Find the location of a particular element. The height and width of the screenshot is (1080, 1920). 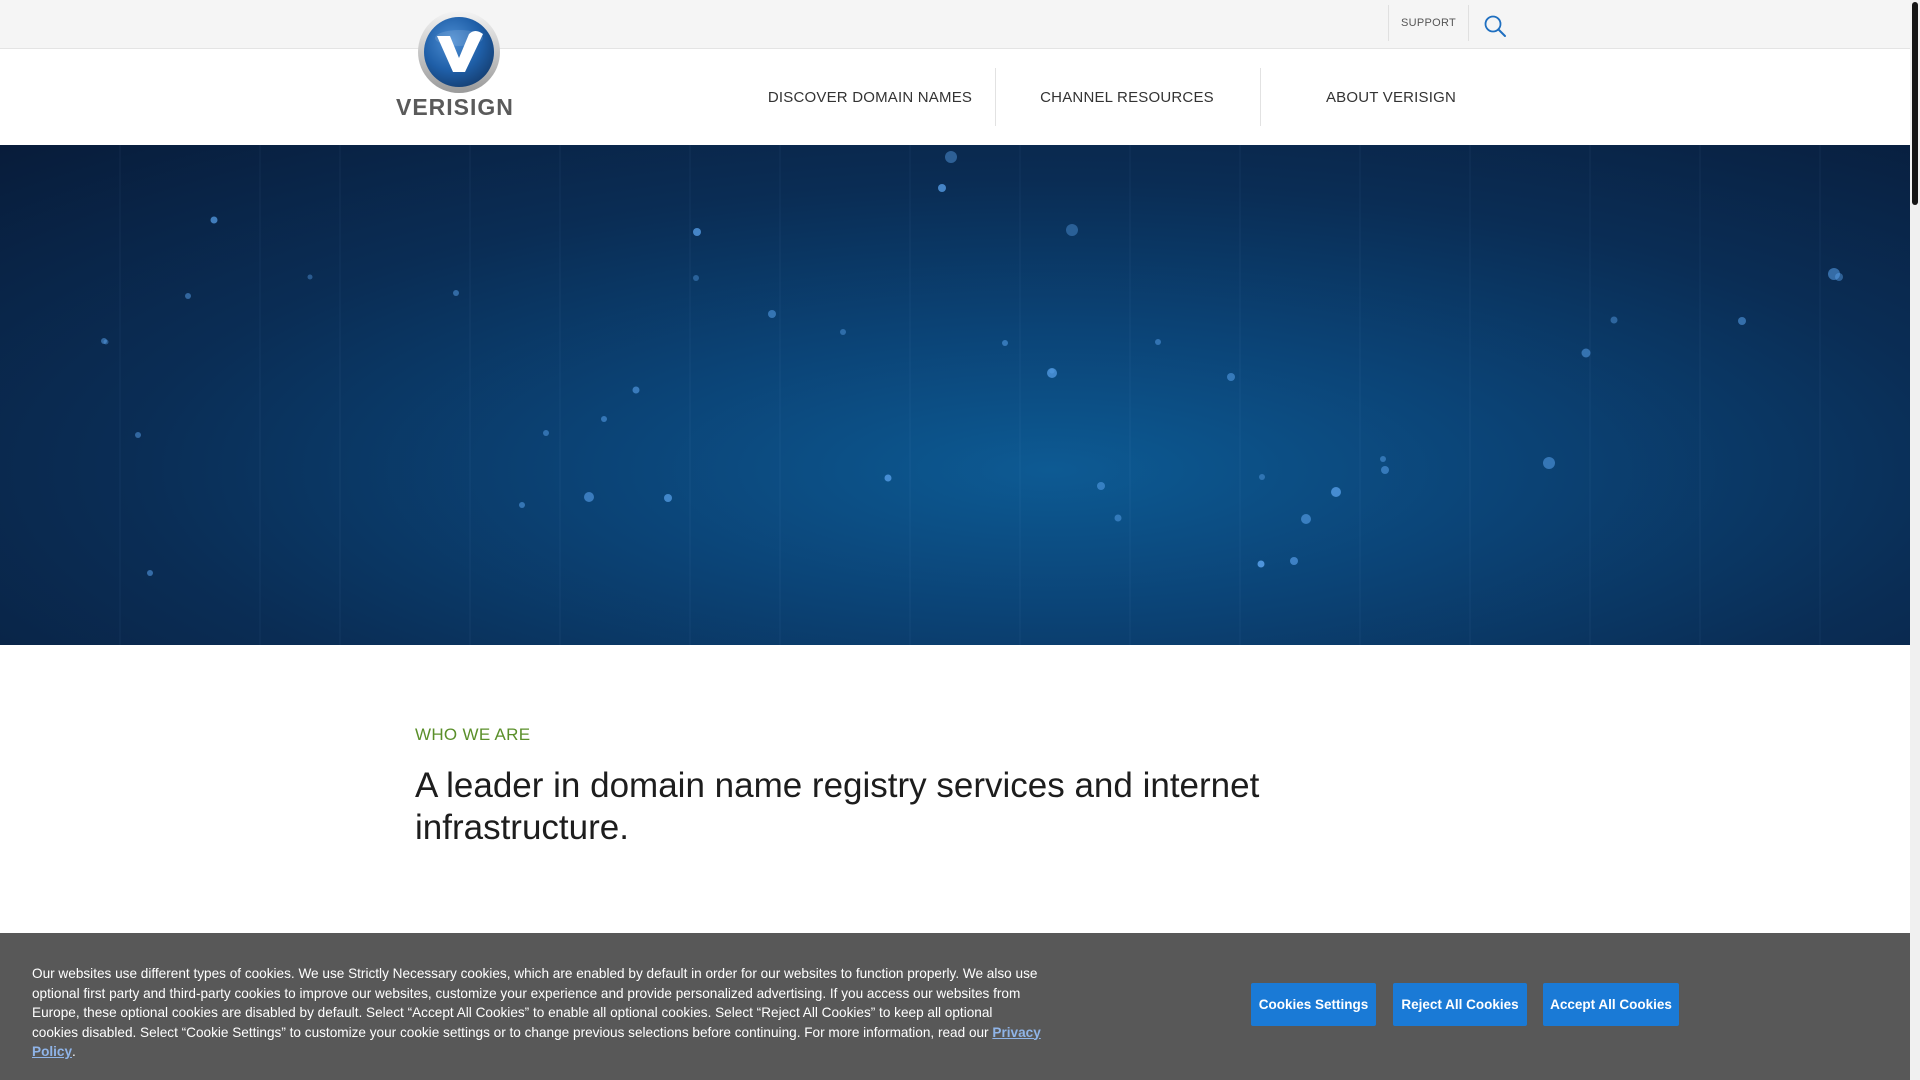

search-icon is located at coordinates (1495, 26).